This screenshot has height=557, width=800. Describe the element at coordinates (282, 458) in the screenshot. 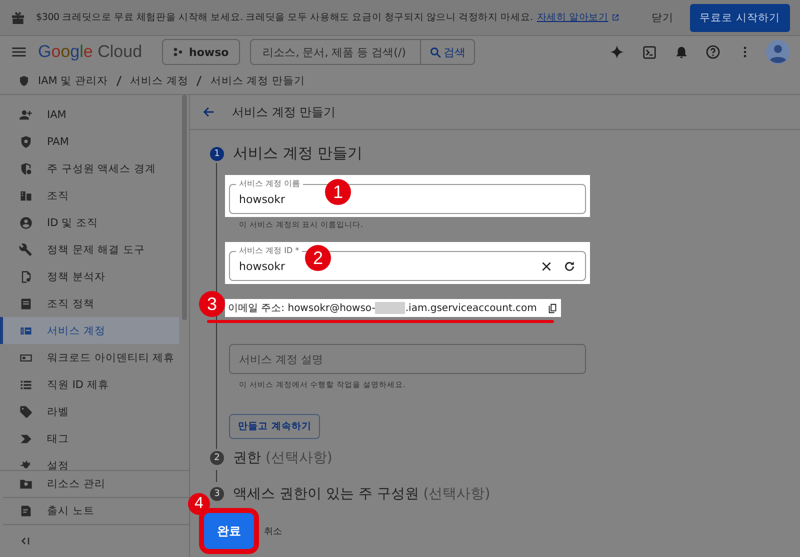

I see `step-title: 권한 (선택사항)` at that location.